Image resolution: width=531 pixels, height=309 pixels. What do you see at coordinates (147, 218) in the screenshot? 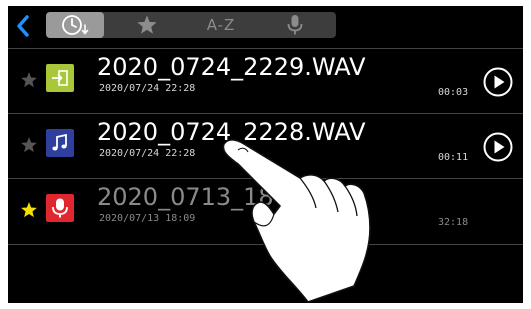
I see `file-date: 2020/07/13 18:09` at bounding box center [147, 218].